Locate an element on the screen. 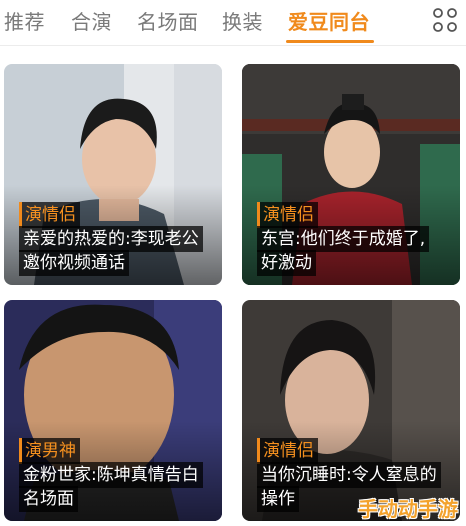 Image resolution: width=466 pixels, height=526 pixels. card-title-line-2: 操作 is located at coordinates (278, 499).